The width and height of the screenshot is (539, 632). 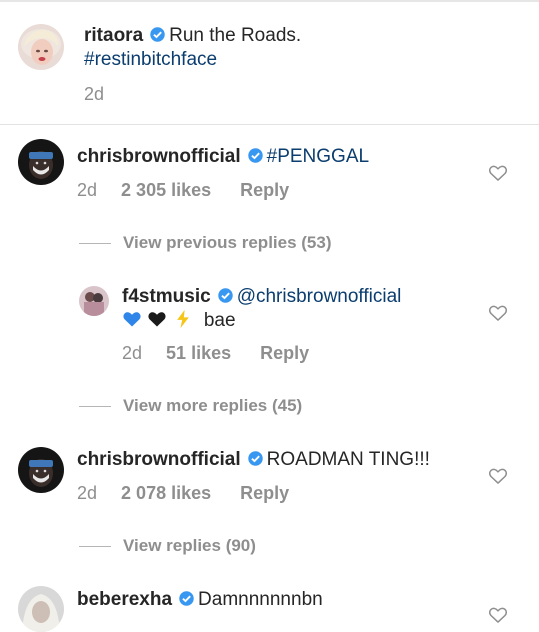 I want to click on f4stmusic-avatar, so click(x=94, y=301).